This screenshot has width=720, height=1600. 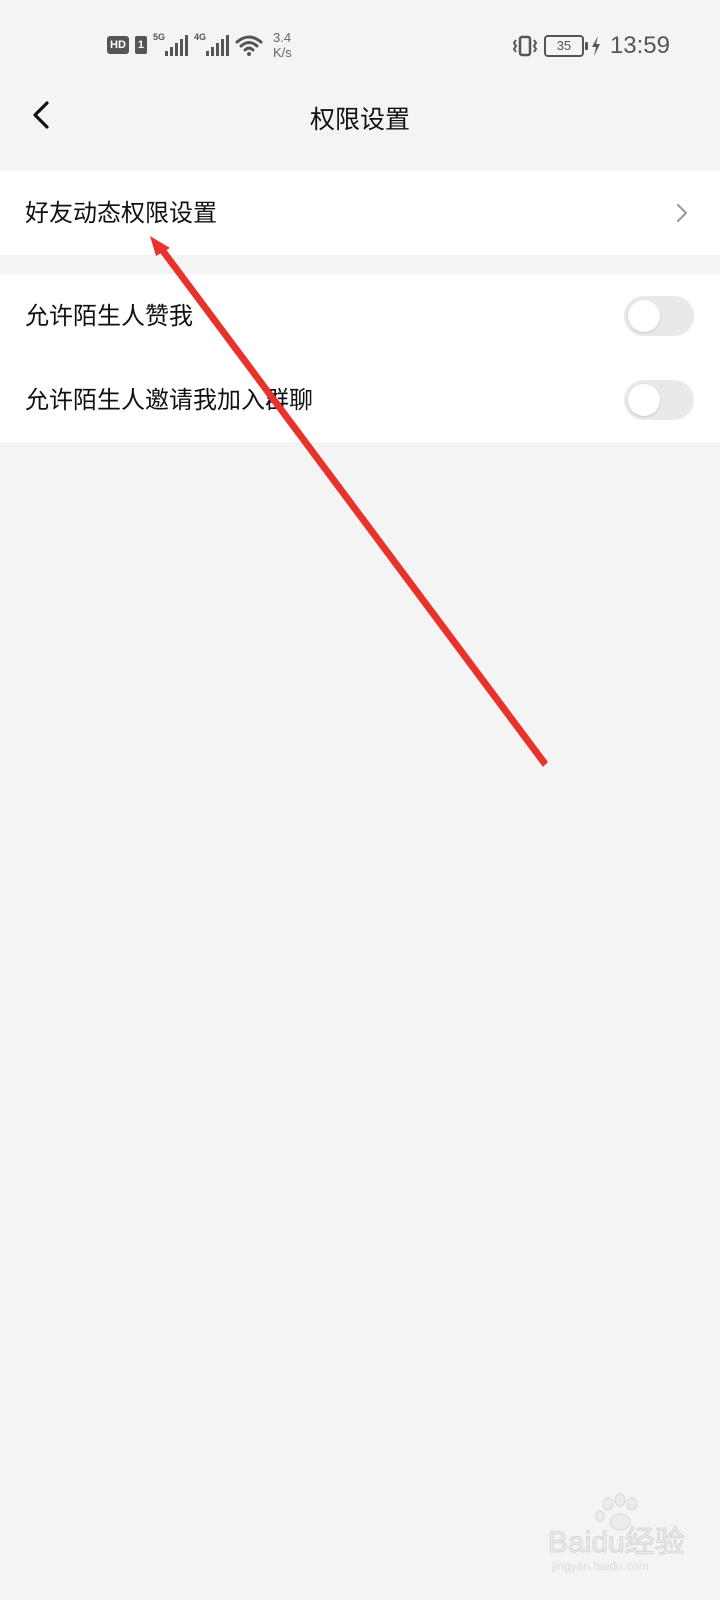 What do you see at coordinates (595, 46) in the screenshot?
I see `charging-bolt-icon` at bounding box center [595, 46].